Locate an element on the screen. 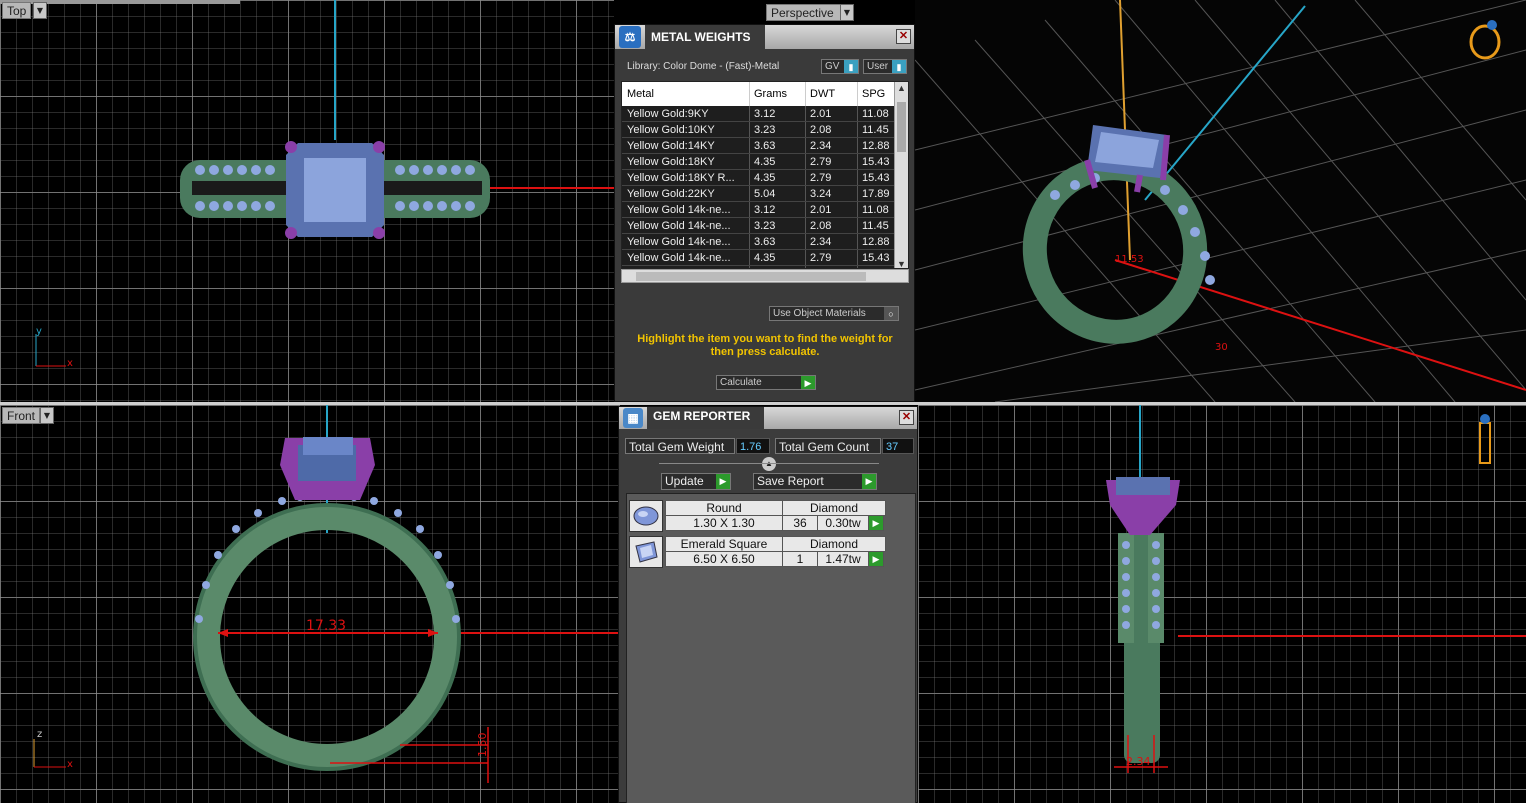 This screenshot has height=803, width=1526. metal-cell: 3.24 is located at coordinates (832, 193).